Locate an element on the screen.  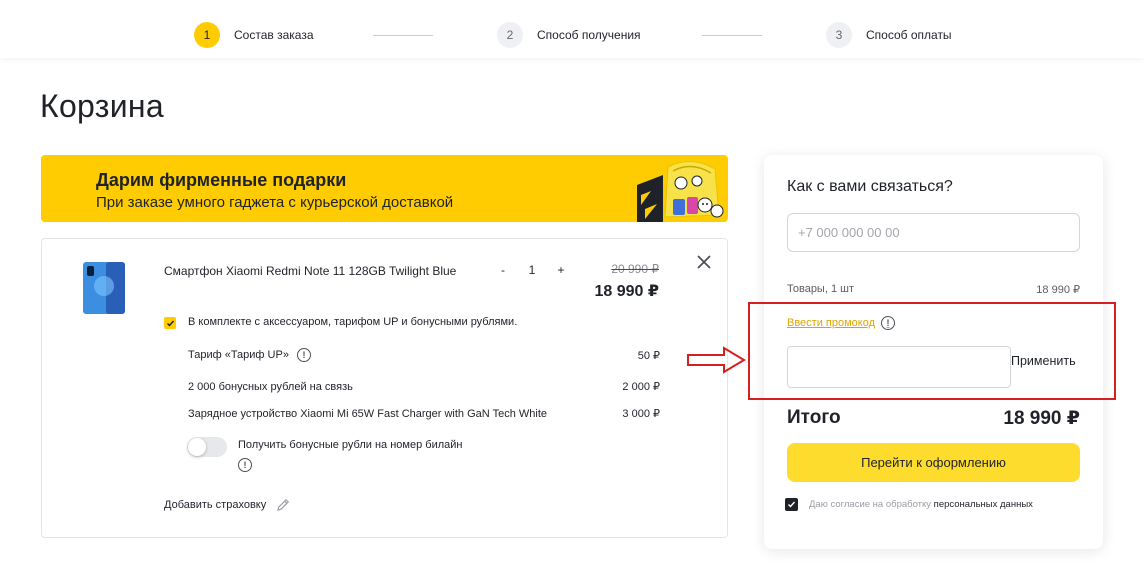
step-number: 3 is located at coordinates (839, 35).